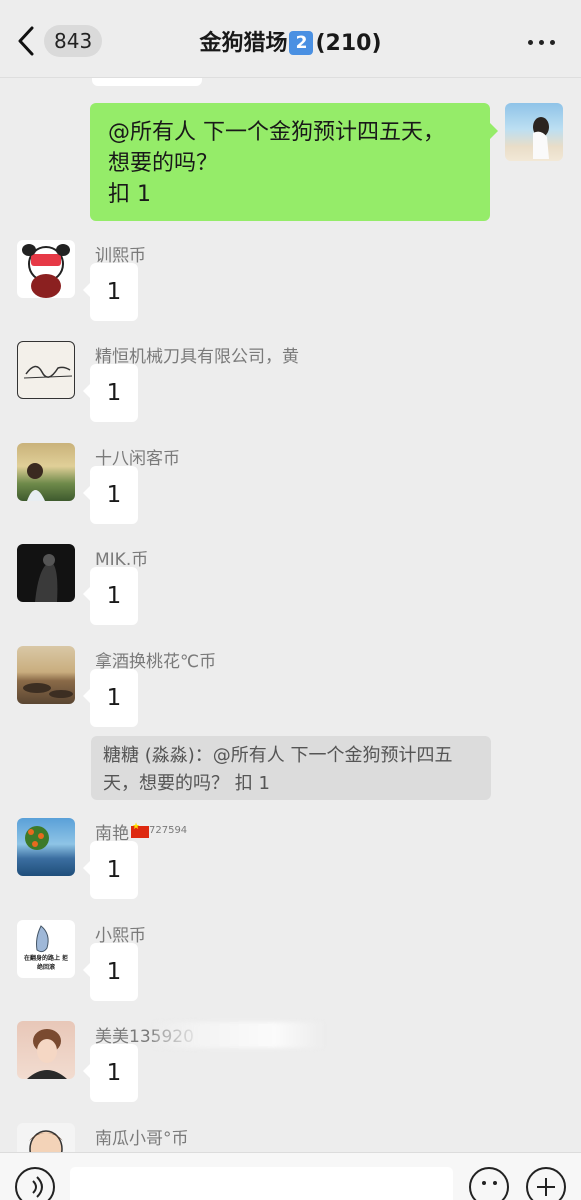 This screenshot has width=581, height=1200. I want to click on voice-icon, so click(35, 1183).